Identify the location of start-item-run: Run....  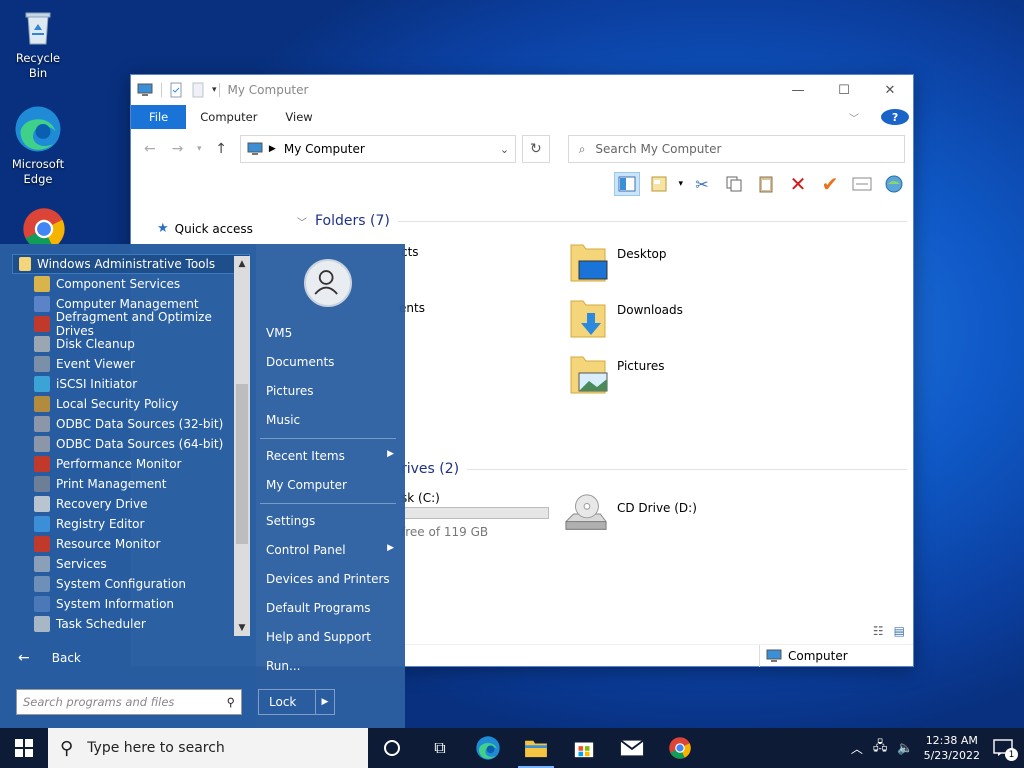
(330, 666).